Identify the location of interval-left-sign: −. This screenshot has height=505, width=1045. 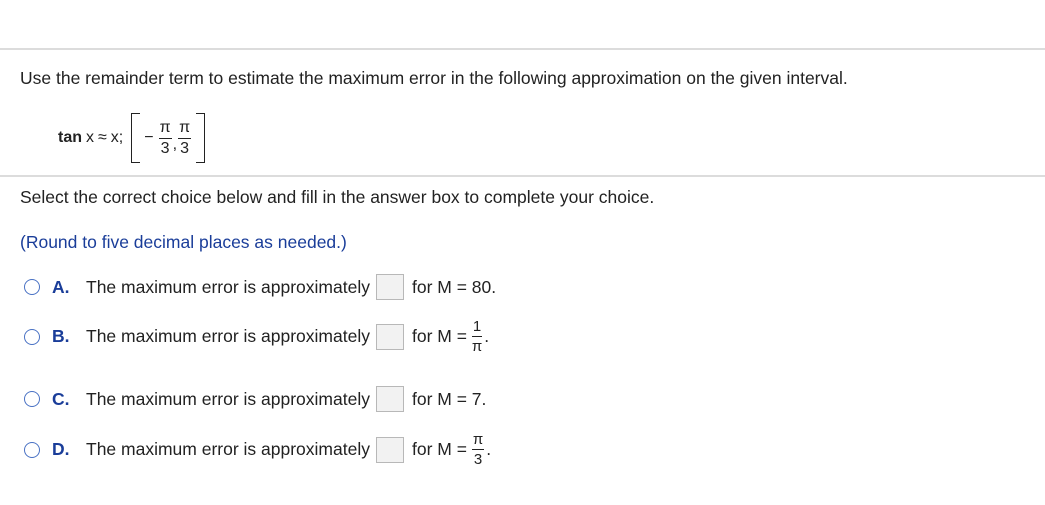
(149, 137).